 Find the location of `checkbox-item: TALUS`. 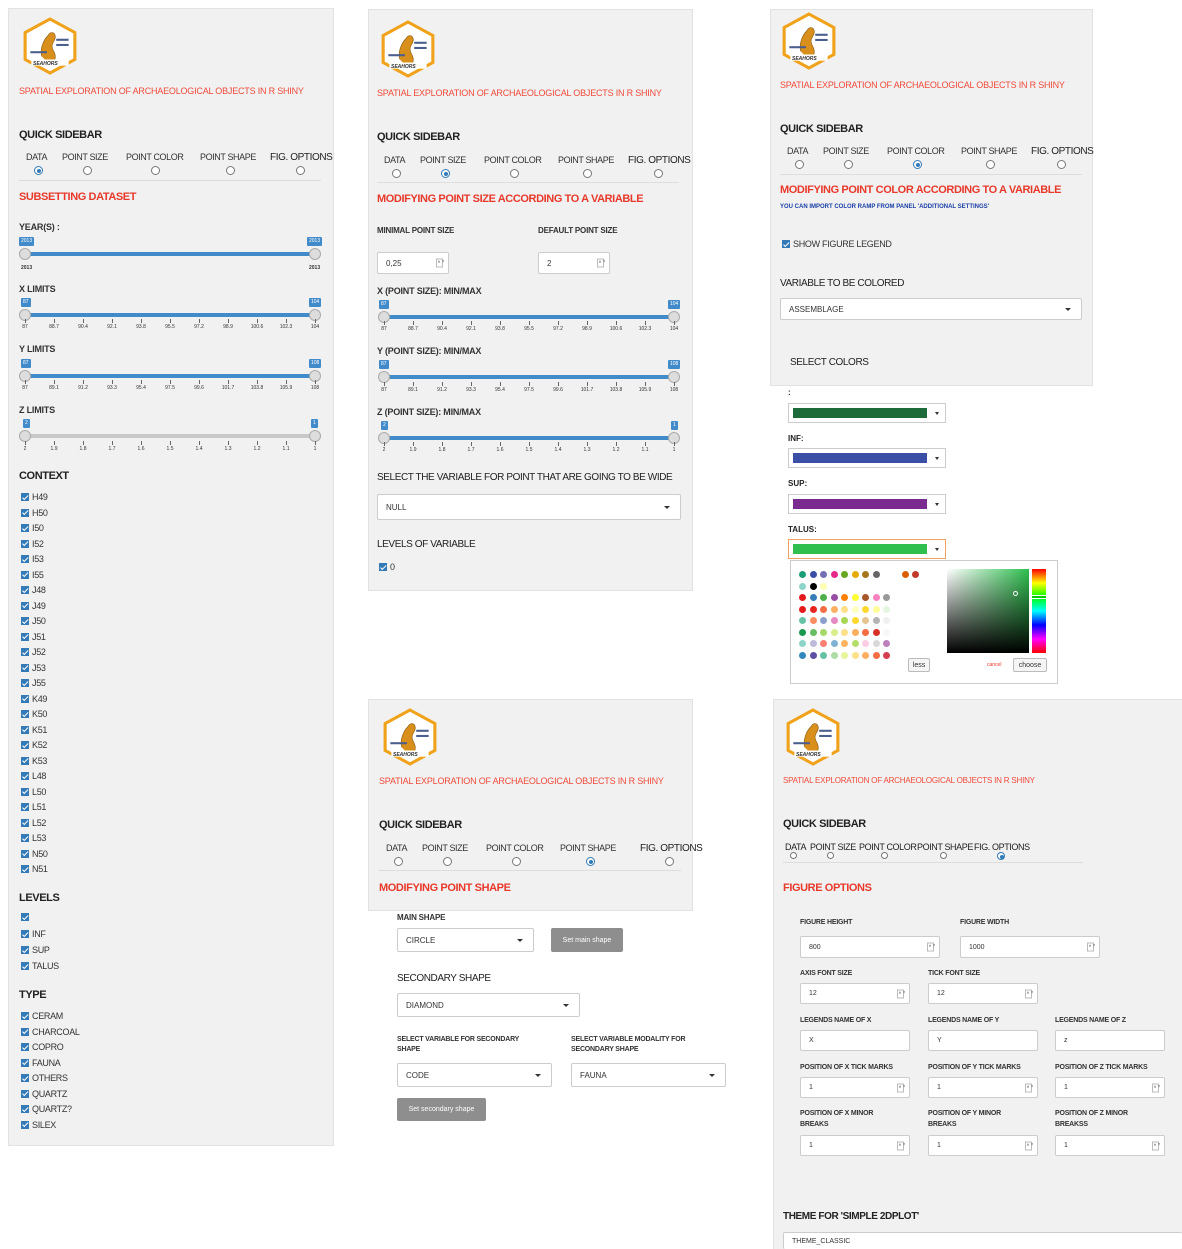

checkbox-item: TALUS is located at coordinates (40, 966).